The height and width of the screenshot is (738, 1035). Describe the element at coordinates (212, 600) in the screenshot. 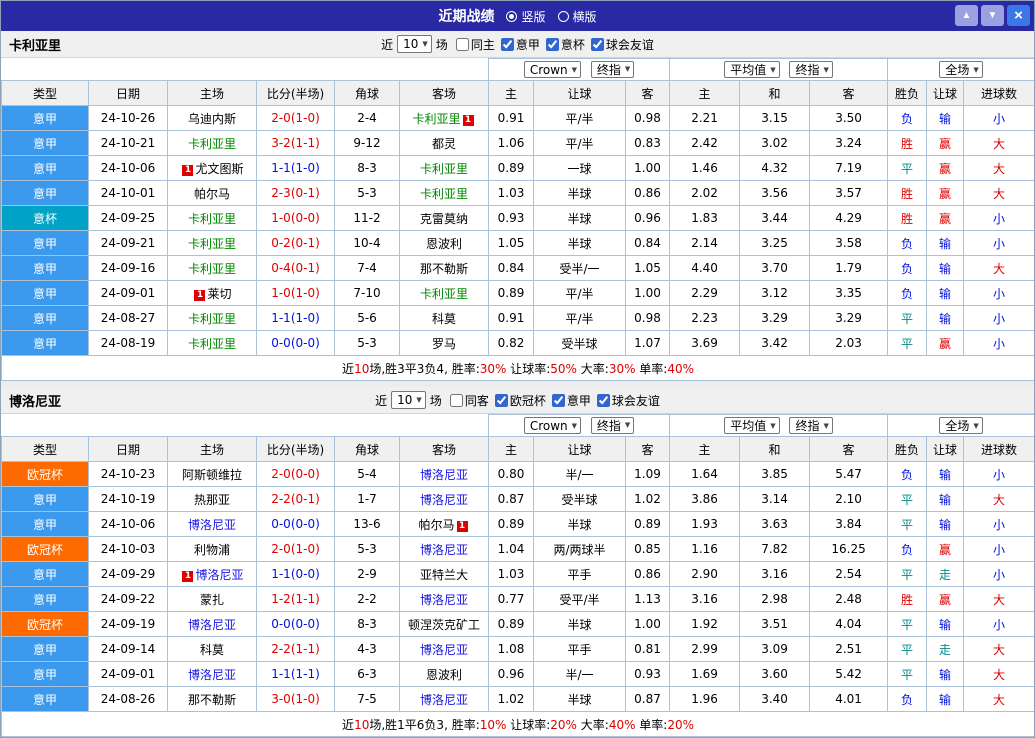

I see `home-team-name: 蒙扎` at that location.